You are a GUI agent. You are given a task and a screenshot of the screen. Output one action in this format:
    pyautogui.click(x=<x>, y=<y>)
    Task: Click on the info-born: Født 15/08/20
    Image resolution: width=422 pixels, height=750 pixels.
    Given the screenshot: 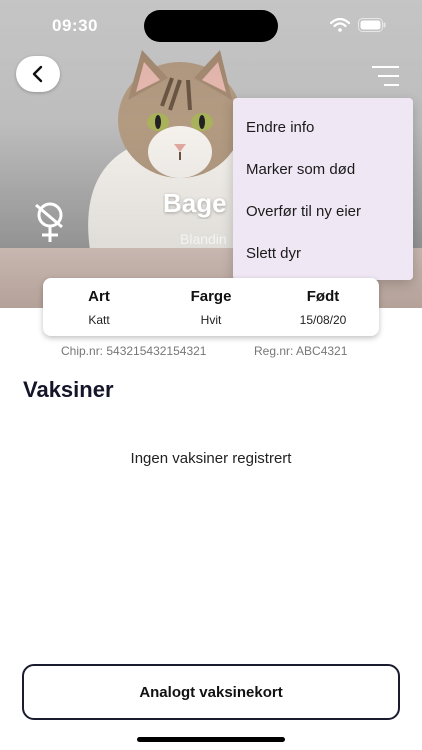 What is the action you would take?
    pyautogui.click(x=323, y=307)
    